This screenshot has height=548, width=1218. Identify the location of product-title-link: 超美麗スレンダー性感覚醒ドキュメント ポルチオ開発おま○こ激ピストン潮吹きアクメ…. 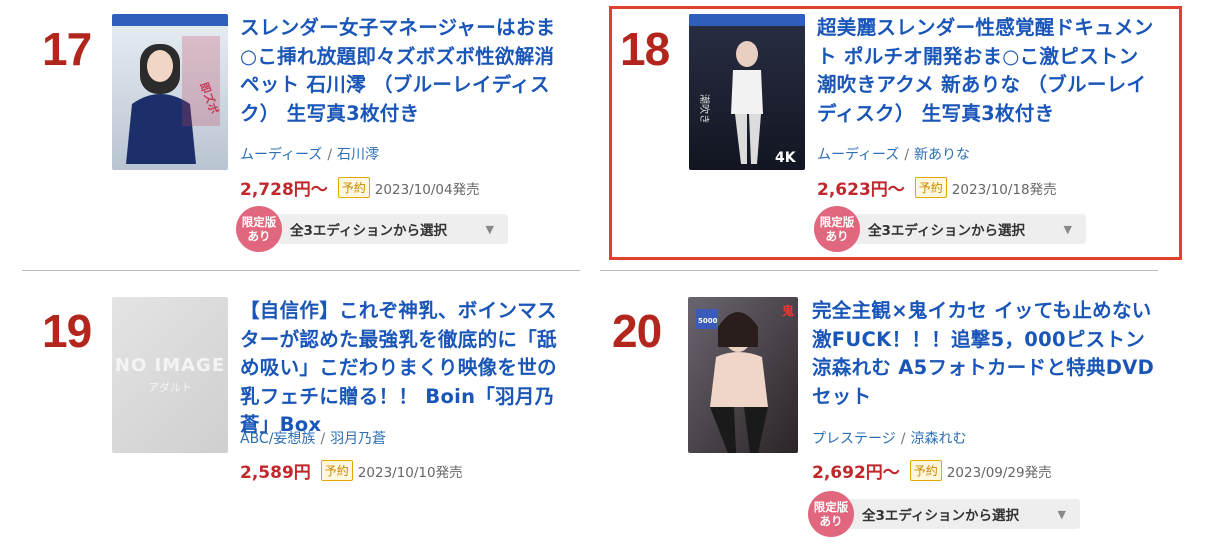
(987, 71).